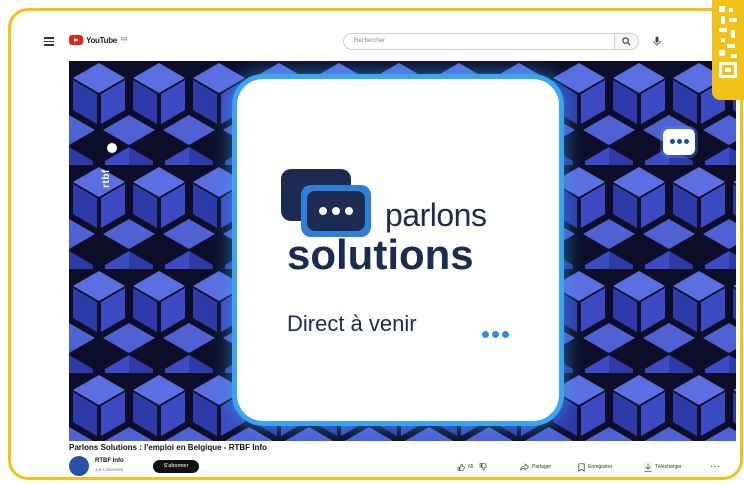 The image size is (744, 486). I want to click on rtbf-text: rtbf, so click(106, 178).